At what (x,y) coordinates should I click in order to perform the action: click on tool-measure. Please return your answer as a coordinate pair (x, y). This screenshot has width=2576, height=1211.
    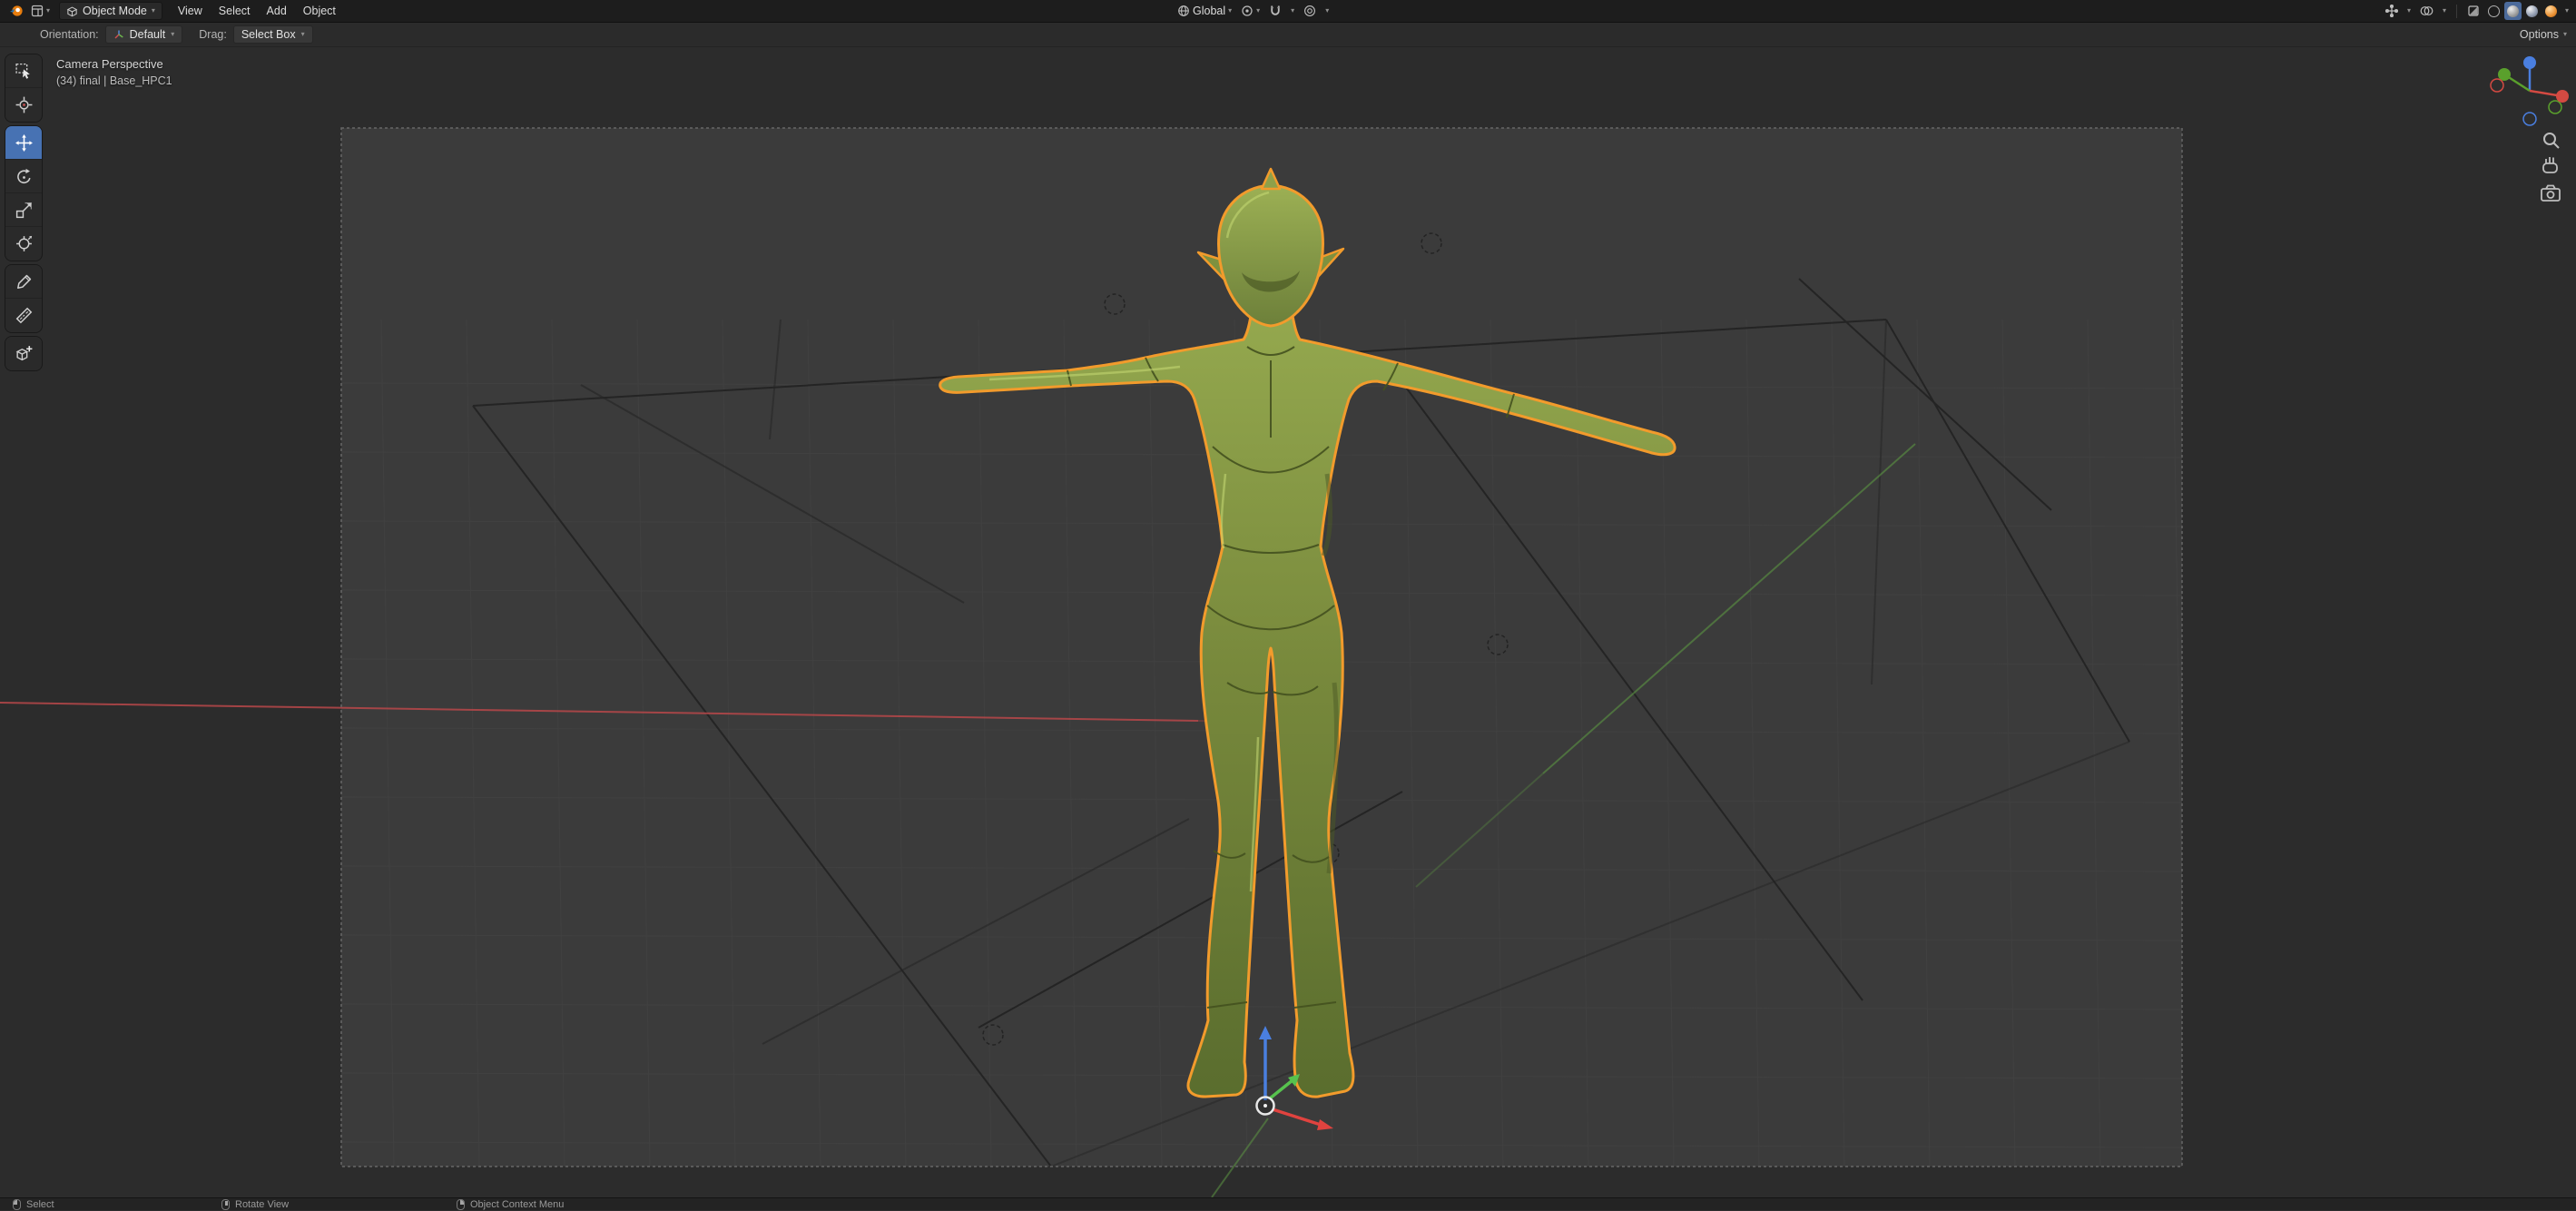
    Looking at the image, I should click on (23, 315).